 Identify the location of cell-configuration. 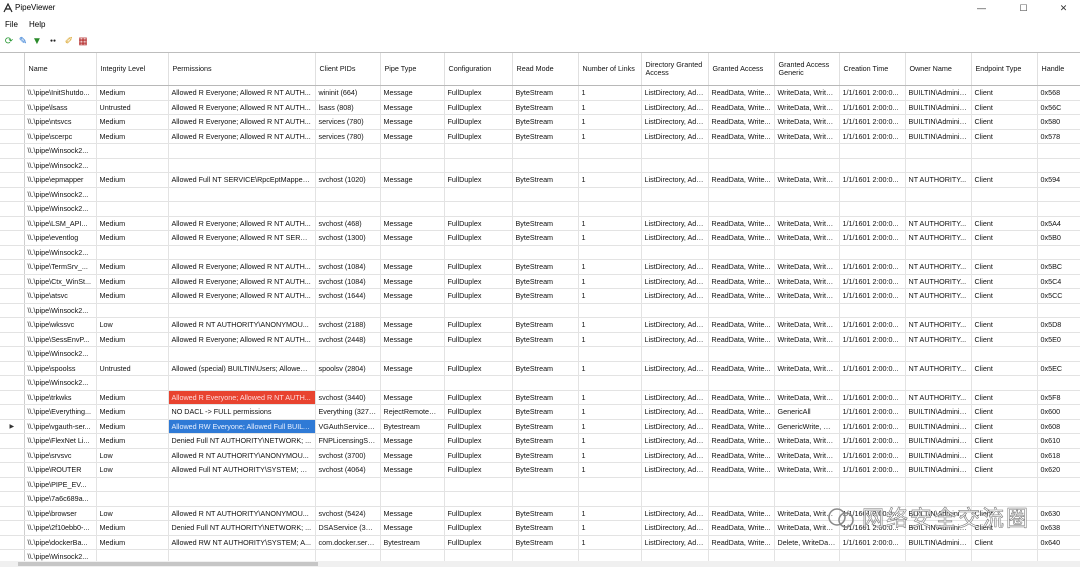
(478, 484).